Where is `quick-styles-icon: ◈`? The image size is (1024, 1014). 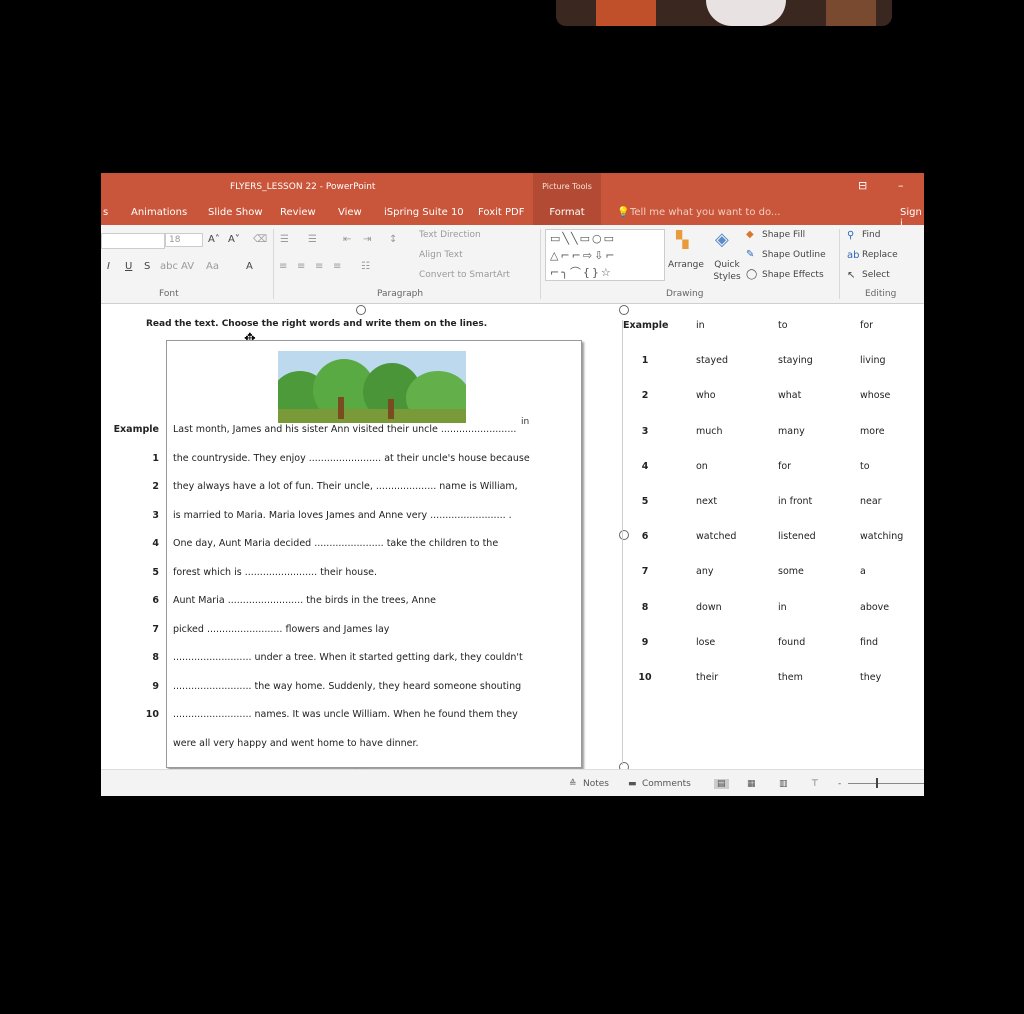
quick-styles-icon: ◈ is located at coordinates (722, 239).